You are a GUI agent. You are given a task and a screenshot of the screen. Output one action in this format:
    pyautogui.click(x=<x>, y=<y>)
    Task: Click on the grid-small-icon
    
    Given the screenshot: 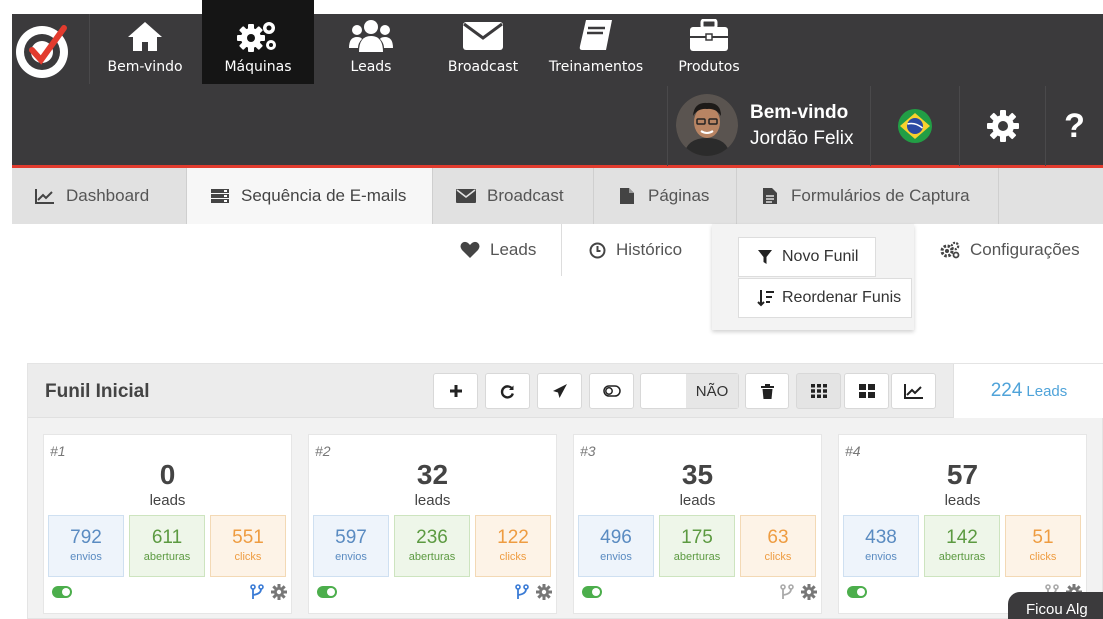 What is the action you would take?
    pyautogui.click(x=818, y=391)
    